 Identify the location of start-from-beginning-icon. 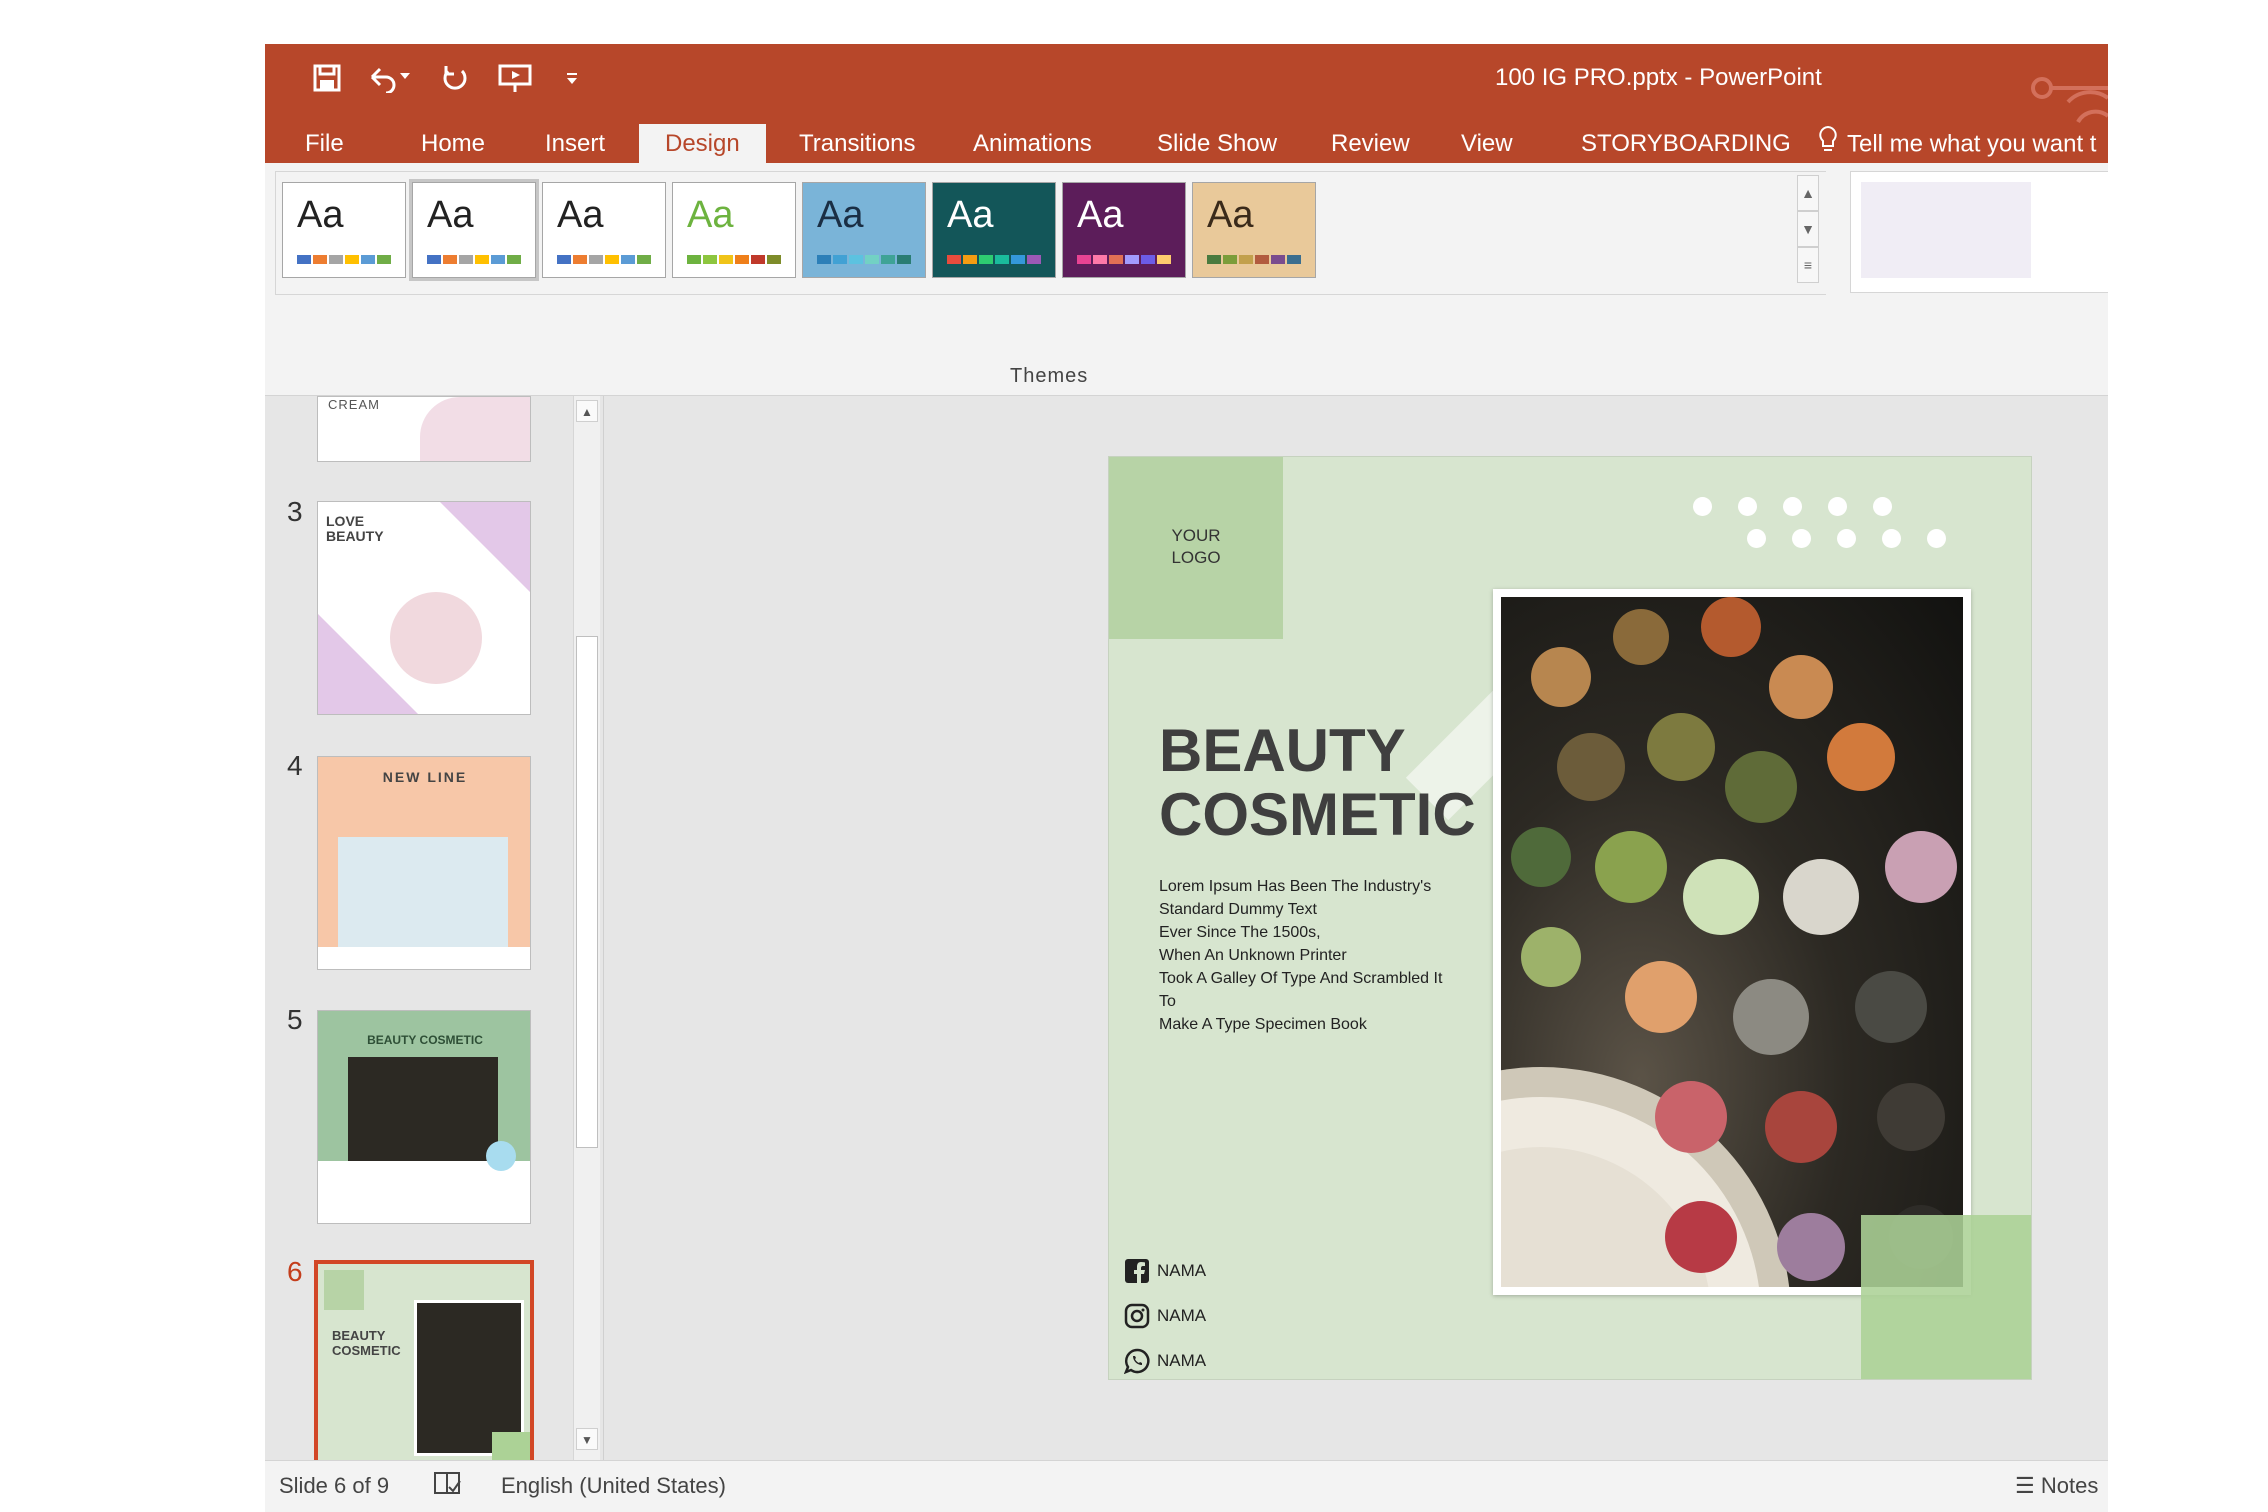
(516, 78).